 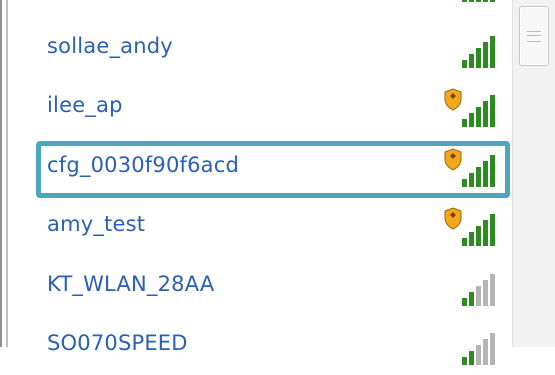 I want to click on list-item: amy_test, so click(x=259, y=228).